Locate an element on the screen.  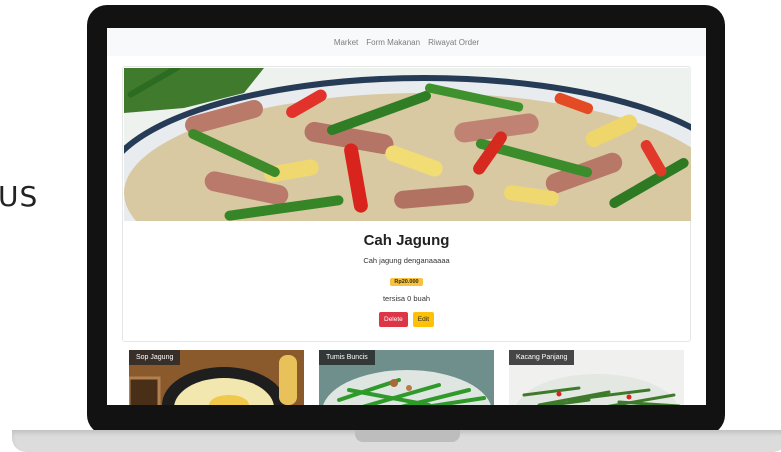
top-navbar: Market Form Makanan Riwayat Order is located at coordinates (406, 42).